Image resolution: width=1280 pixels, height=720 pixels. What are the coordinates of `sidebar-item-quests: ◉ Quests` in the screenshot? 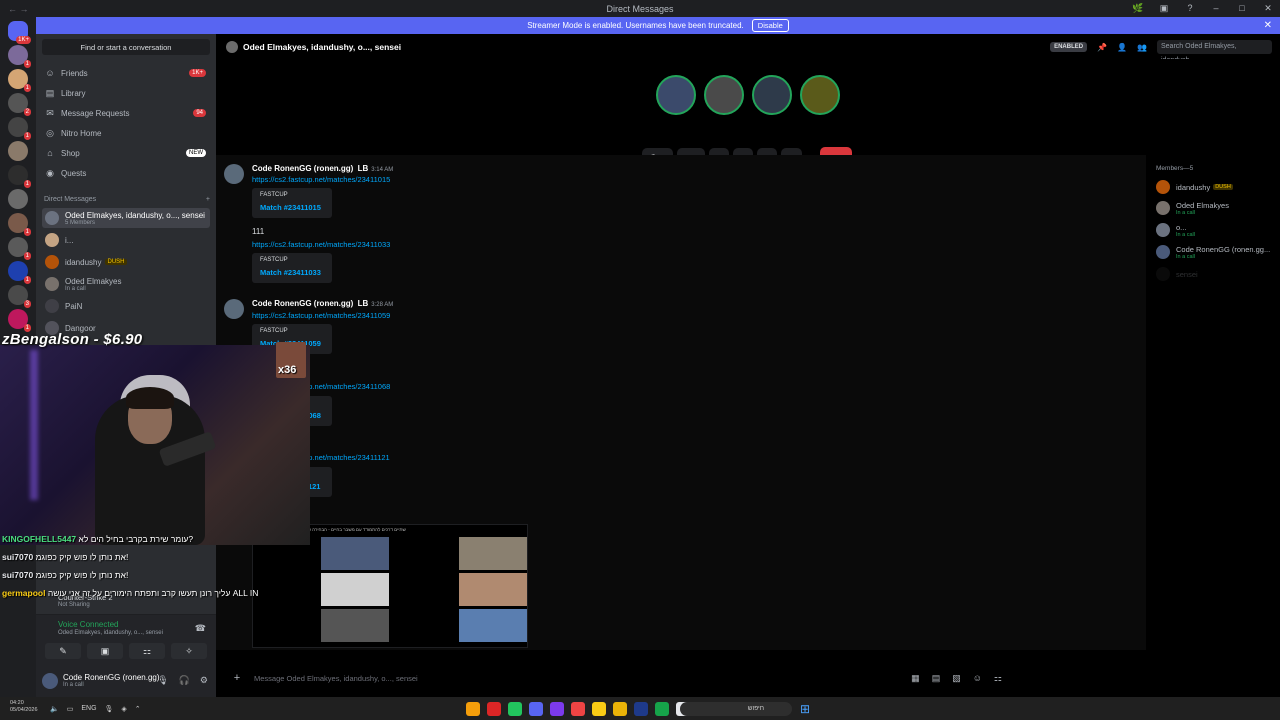 It's located at (127, 173).